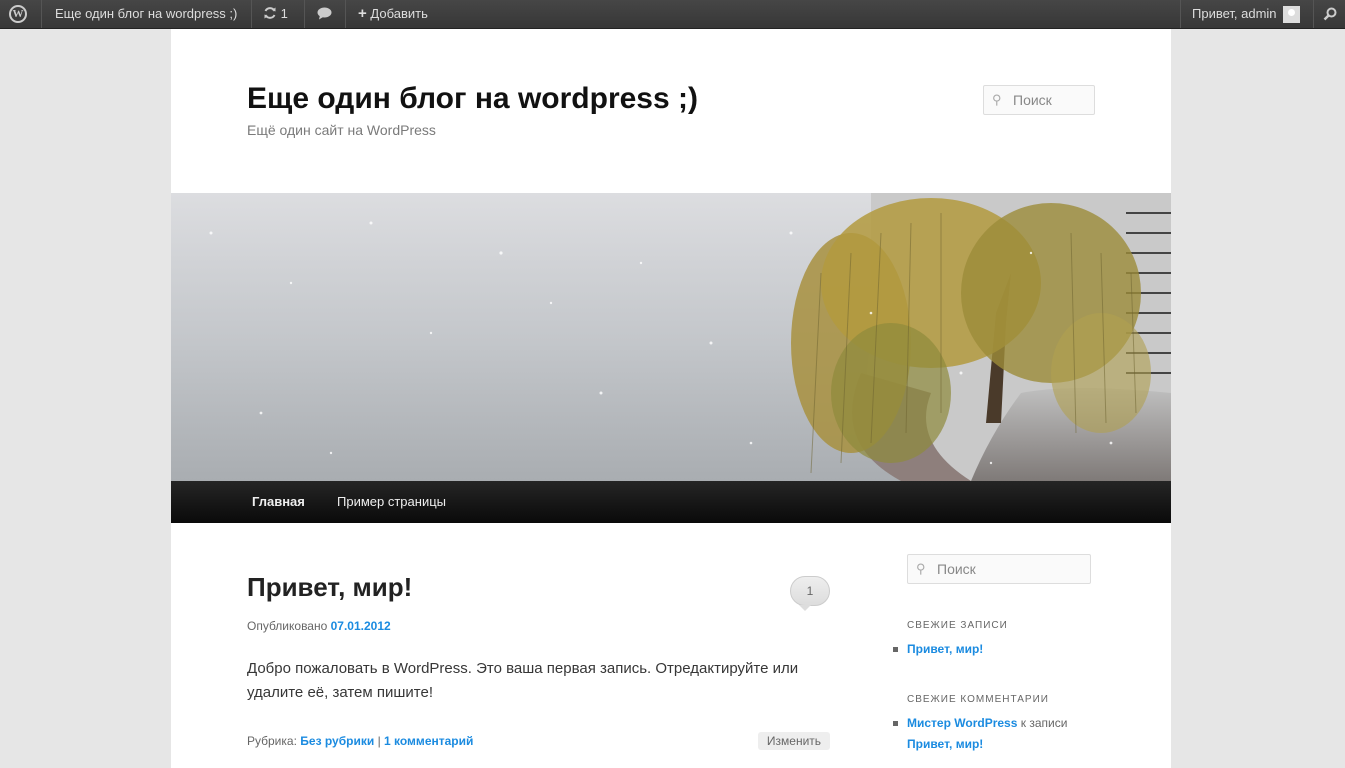  I want to click on header-search-input: ⚲ Поиск, so click(1039, 100).